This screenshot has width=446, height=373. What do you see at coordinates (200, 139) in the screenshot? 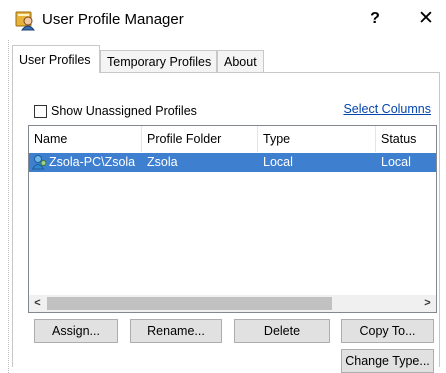
I see `column-header-profile-folder: Profile Folder` at bounding box center [200, 139].